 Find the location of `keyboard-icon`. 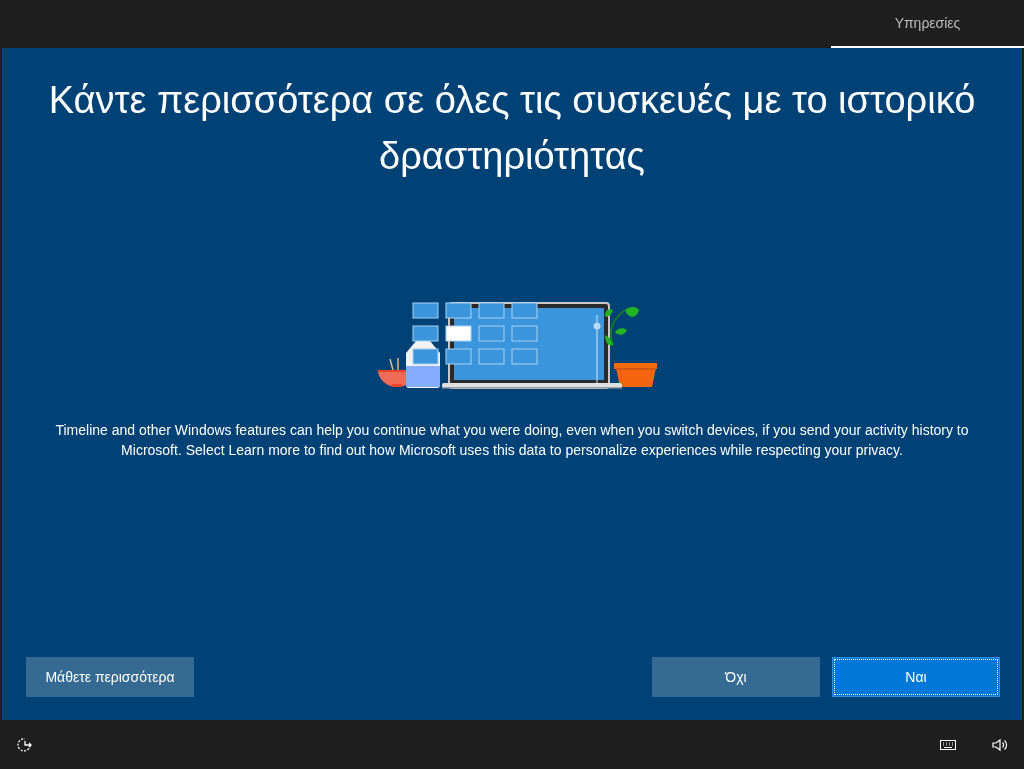

keyboard-icon is located at coordinates (948, 744).